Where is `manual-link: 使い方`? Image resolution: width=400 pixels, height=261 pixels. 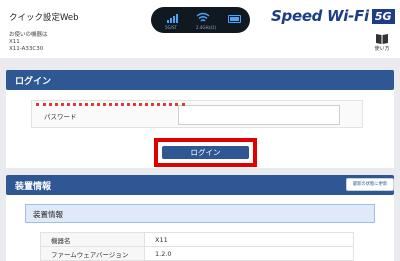
manual-link: 使い方 is located at coordinates (382, 42).